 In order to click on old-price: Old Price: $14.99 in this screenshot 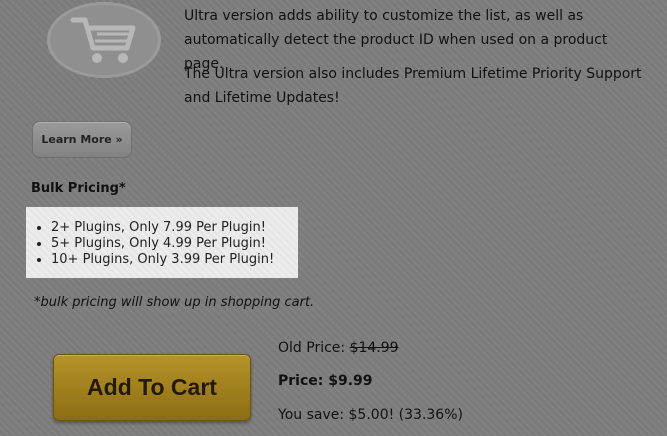, I will do `click(338, 348)`.